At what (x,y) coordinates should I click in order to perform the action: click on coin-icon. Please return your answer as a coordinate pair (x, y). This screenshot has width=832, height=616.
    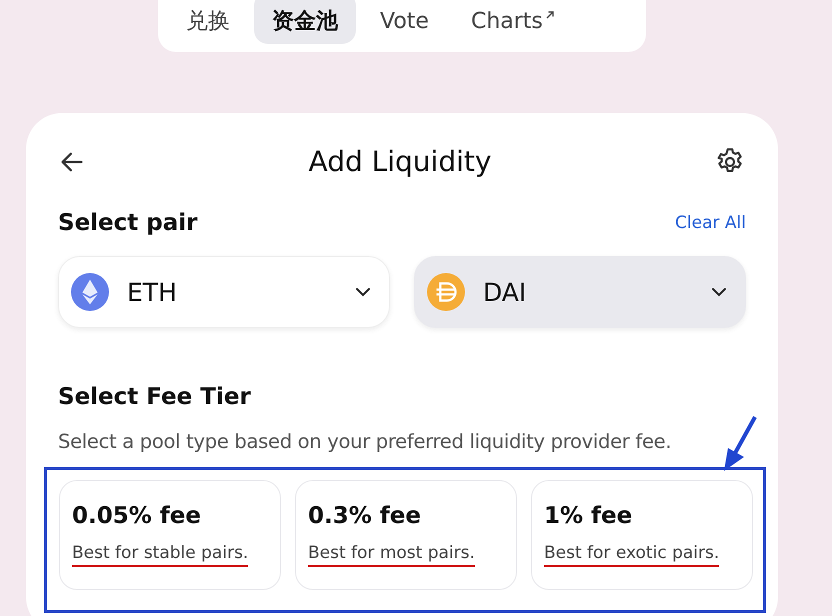
    Looking at the image, I should click on (446, 292).